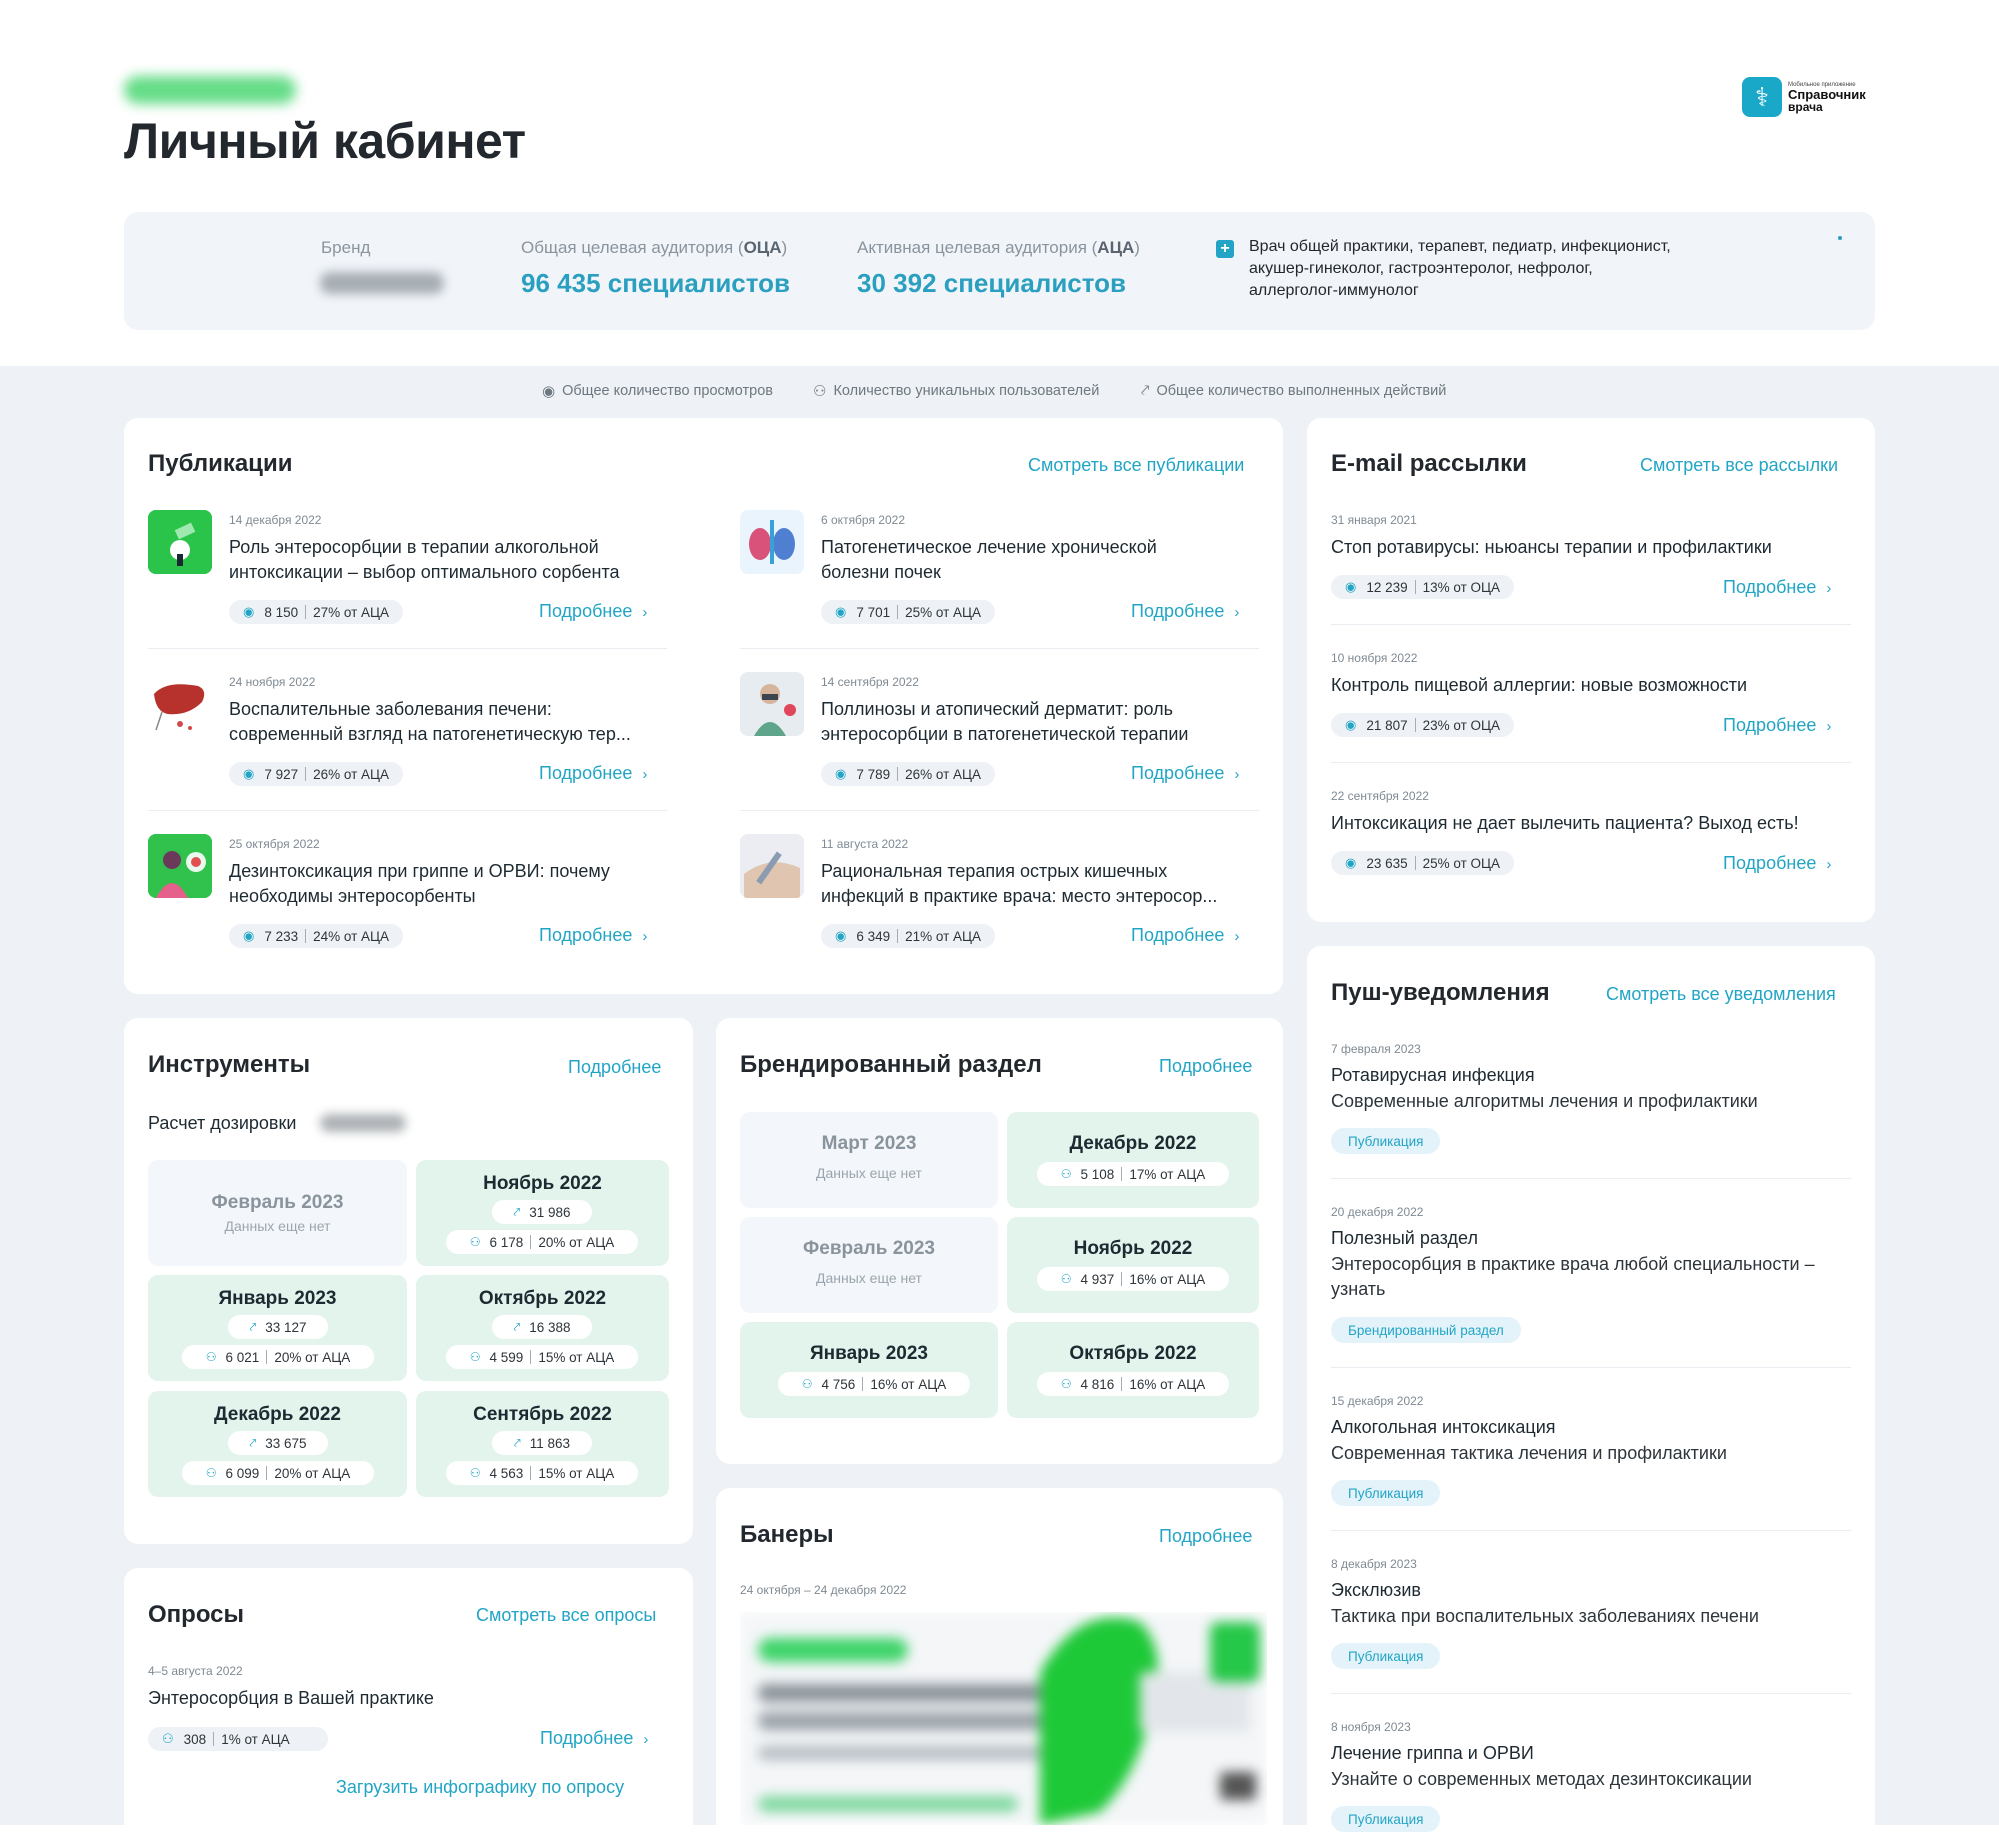 This screenshot has width=1999, height=1832. Describe the element at coordinates (956, 391) in the screenshot. I see `legend-users: ⚇ Количество уникальных пользователей` at that location.